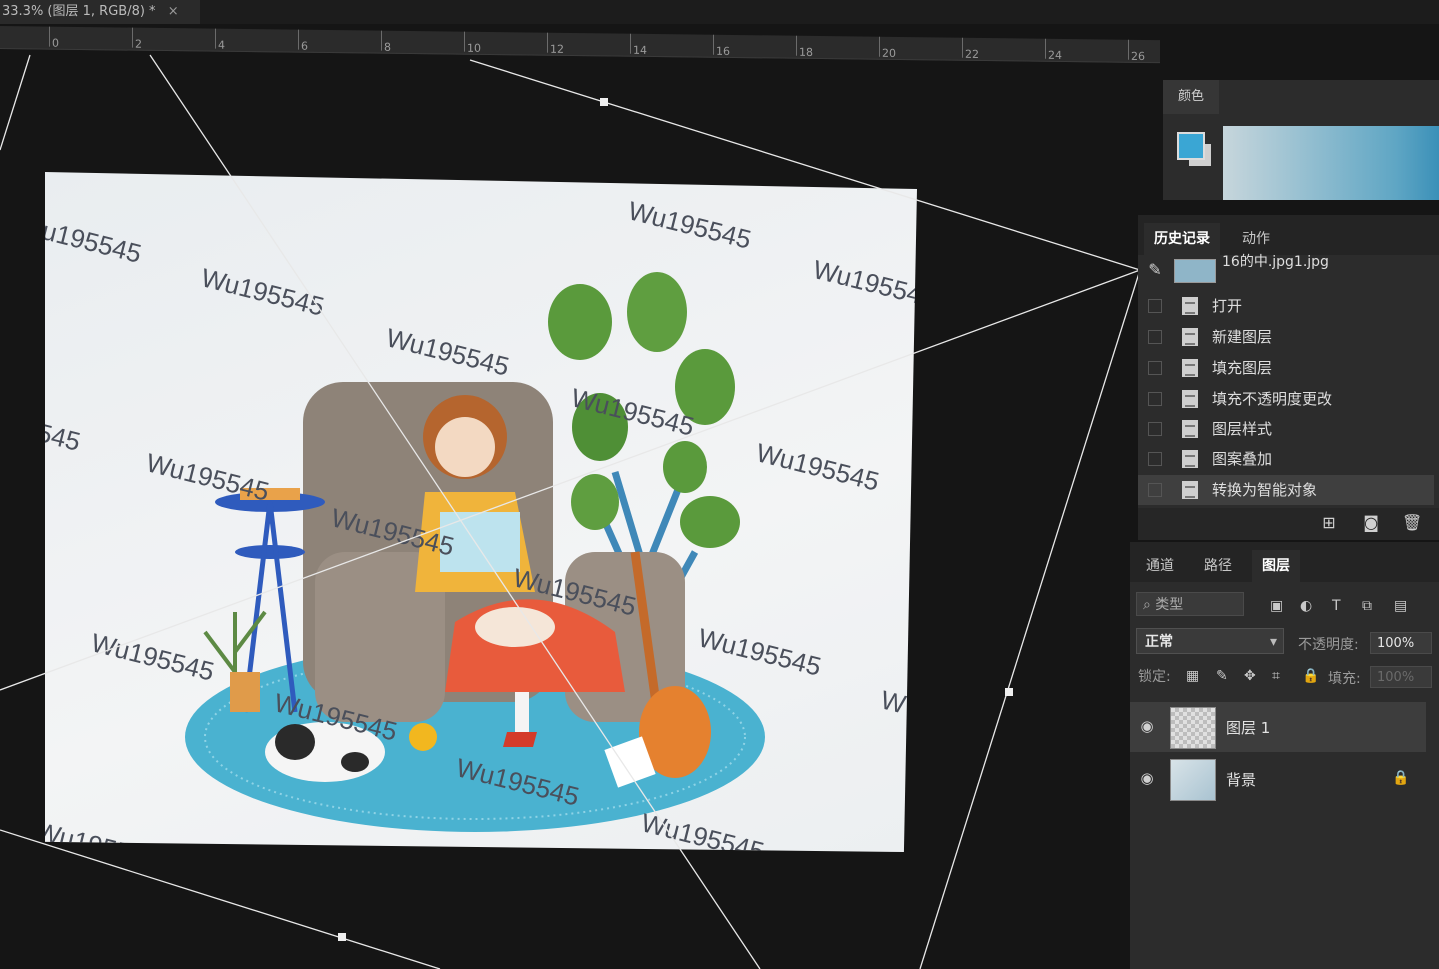  What do you see at coordinates (1191, 146) in the screenshot?
I see `foreground-color-swatch` at bounding box center [1191, 146].